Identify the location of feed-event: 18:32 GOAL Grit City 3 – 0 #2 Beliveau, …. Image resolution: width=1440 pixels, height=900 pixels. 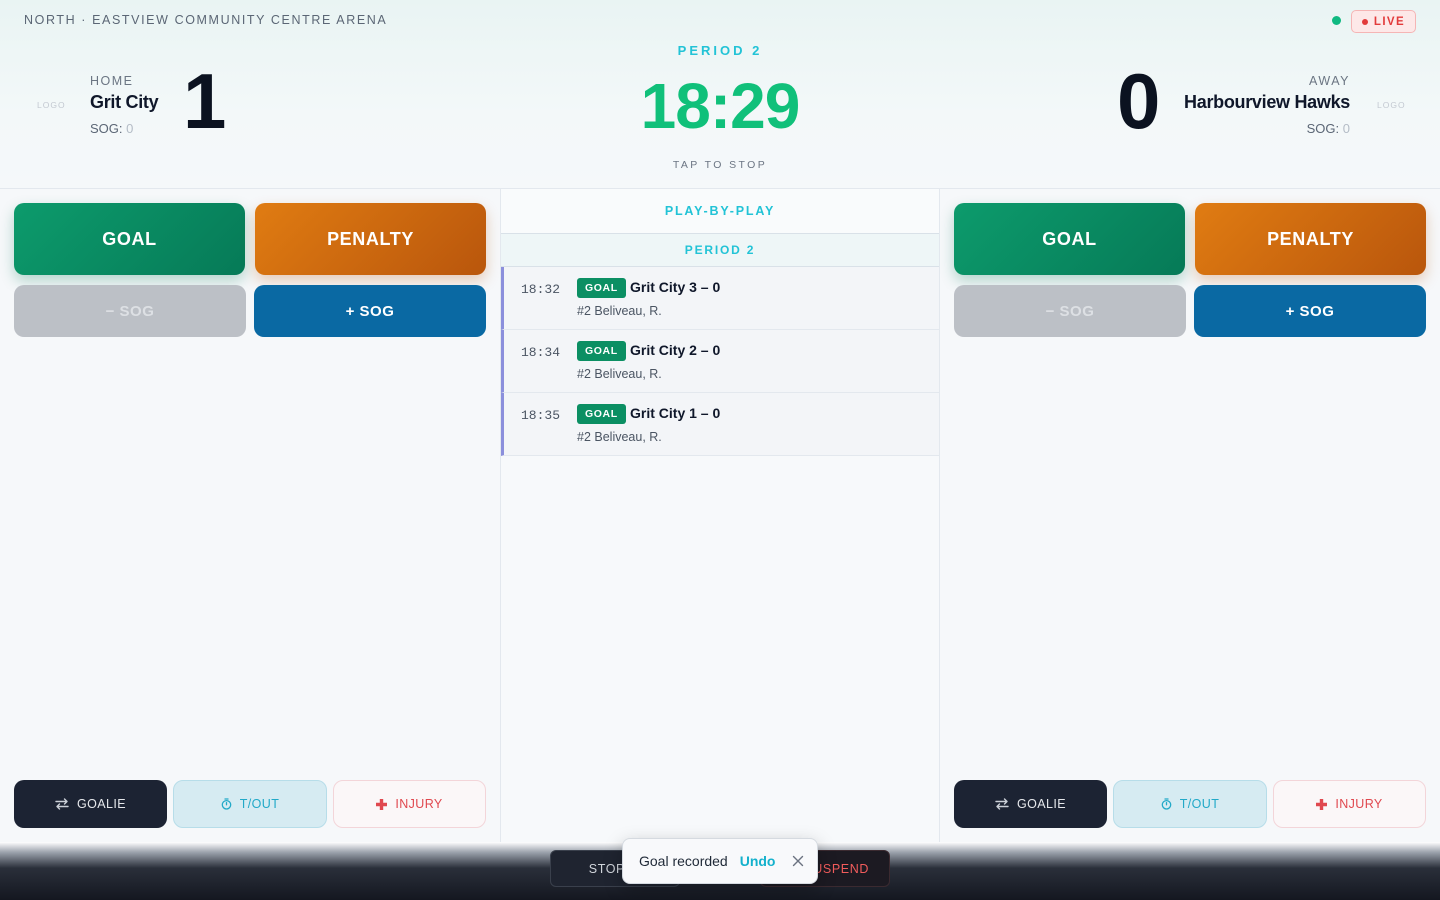
(720, 298).